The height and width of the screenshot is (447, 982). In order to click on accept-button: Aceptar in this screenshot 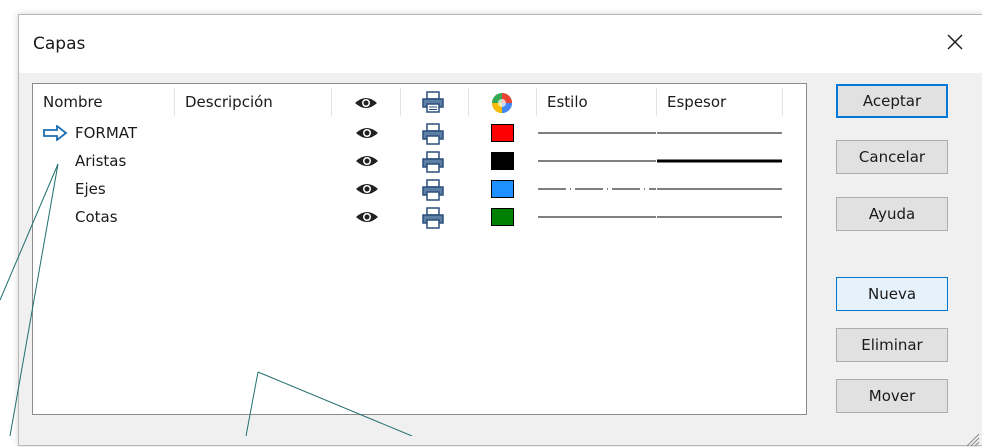, I will do `click(892, 101)`.